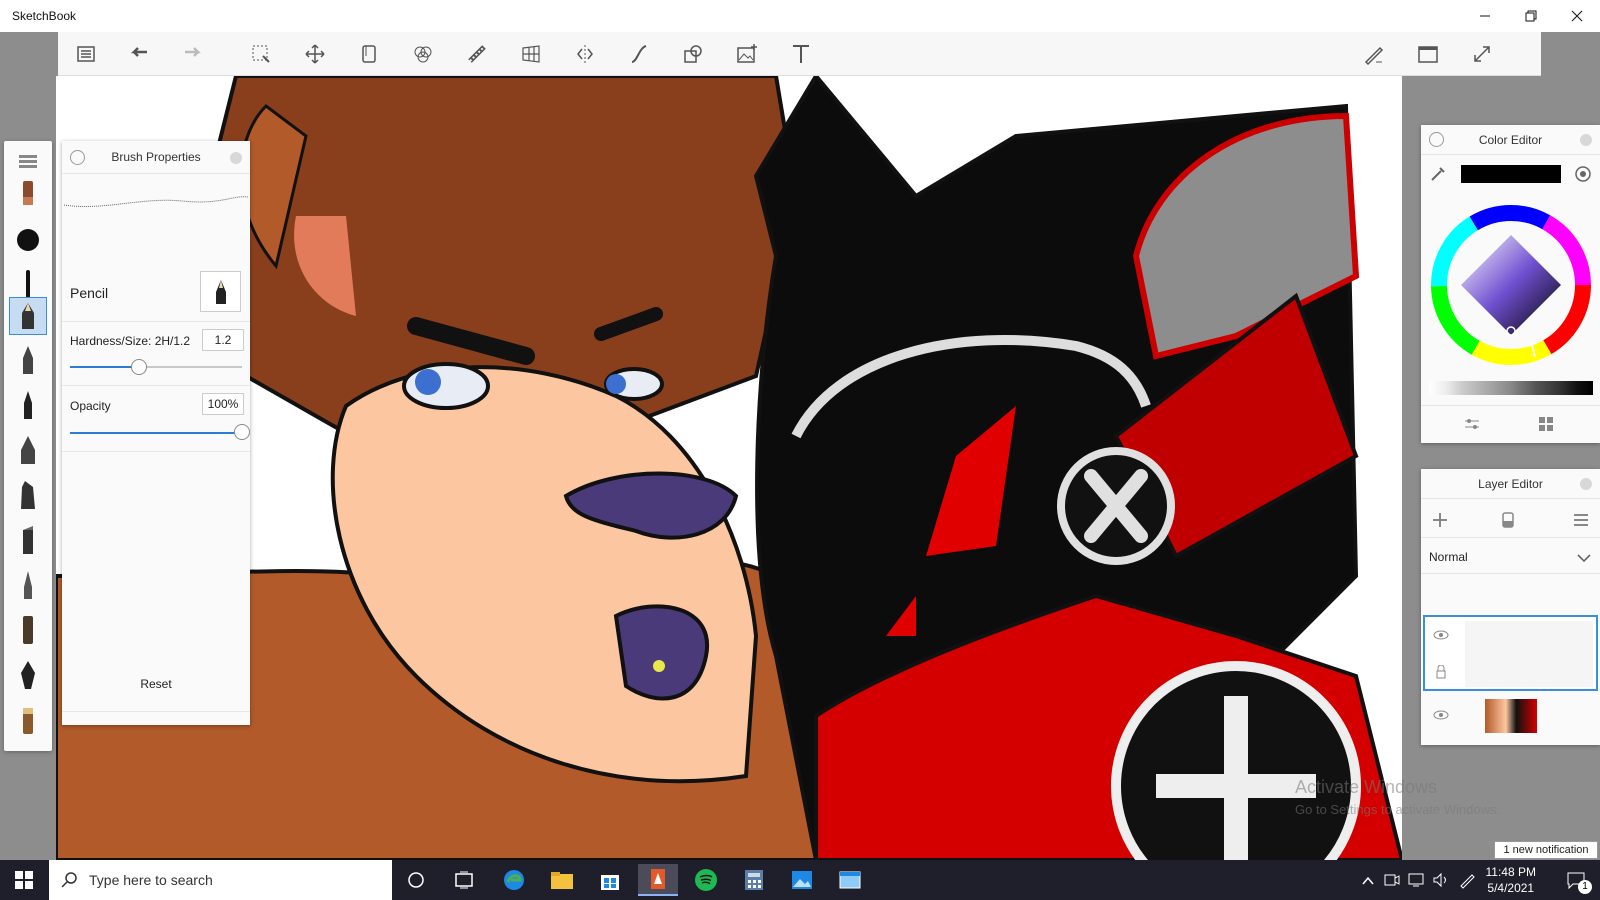 The height and width of the screenshot is (900, 1600). What do you see at coordinates (1510, 716) in the screenshot?
I see `layer-row` at bounding box center [1510, 716].